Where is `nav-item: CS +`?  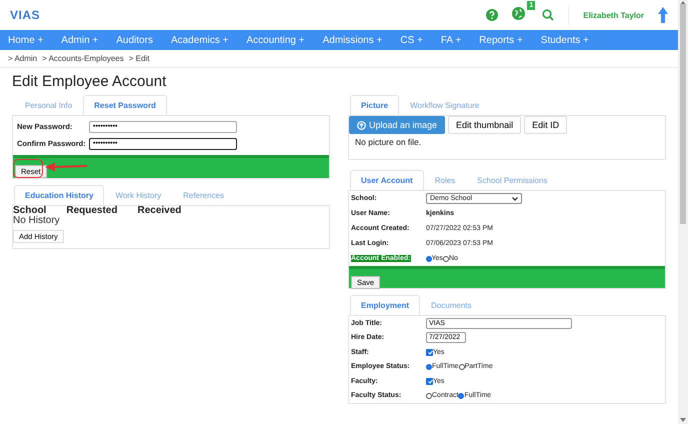
nav-item: CS + is located at coordinates (415, 40).